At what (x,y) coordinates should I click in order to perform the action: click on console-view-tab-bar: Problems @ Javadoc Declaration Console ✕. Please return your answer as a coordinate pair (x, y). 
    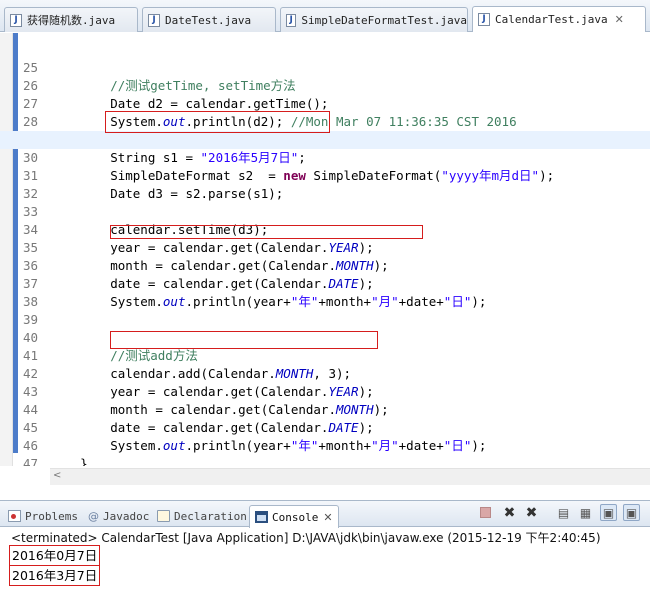
    Looking at the image, I should click on (325, 514).